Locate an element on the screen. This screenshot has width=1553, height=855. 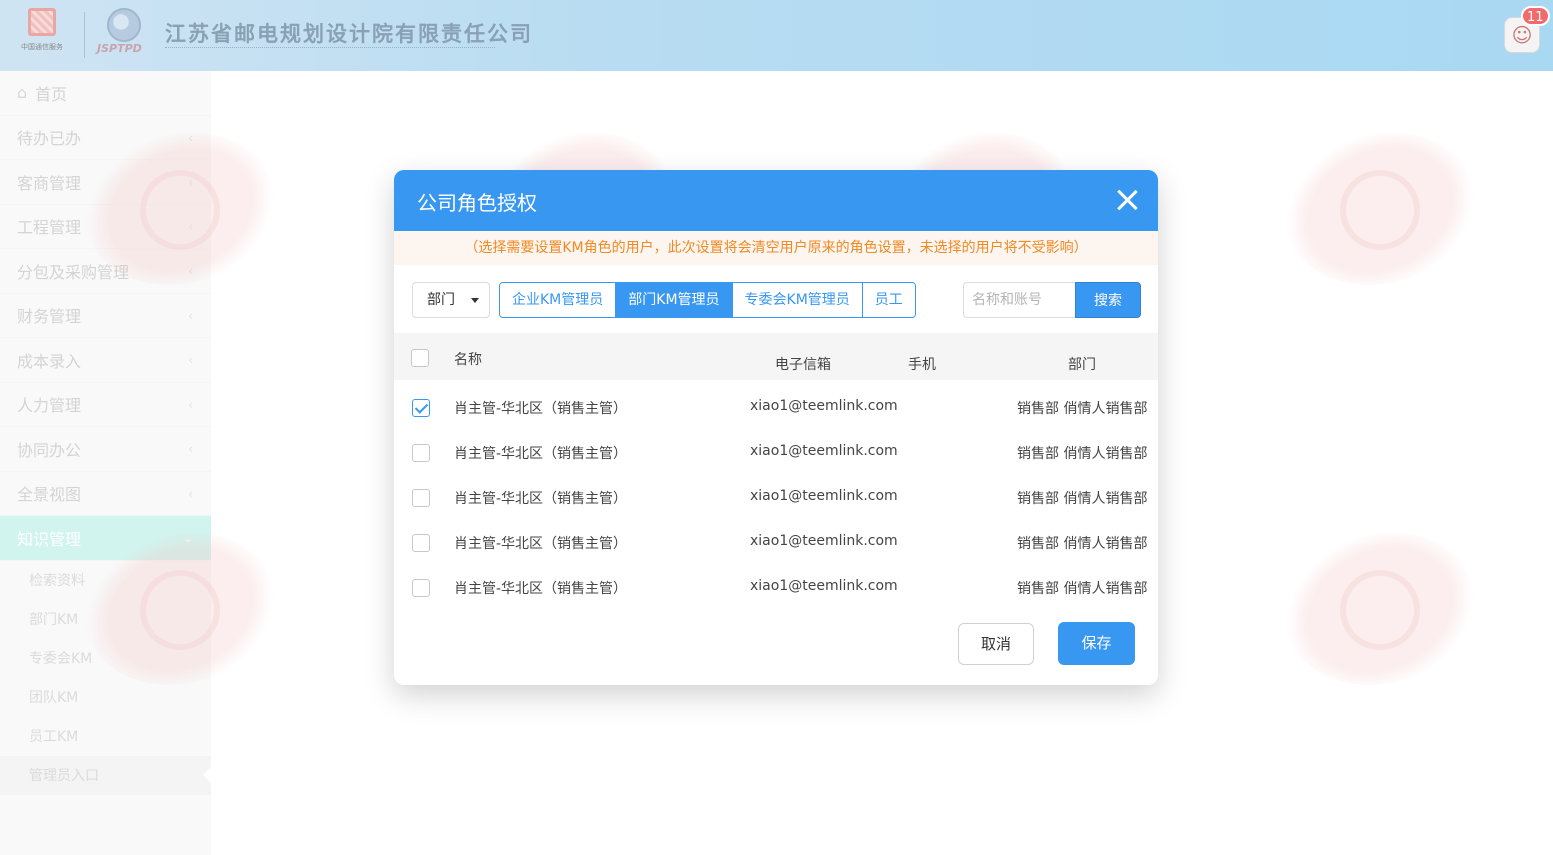
china-comservice-mark-icon is located at coordinates (42, 22).